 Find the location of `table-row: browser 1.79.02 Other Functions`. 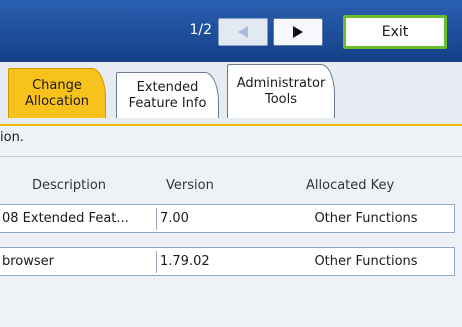

table-row: browser 1.79.02 Other Functions is located at coordinates (227, 261).